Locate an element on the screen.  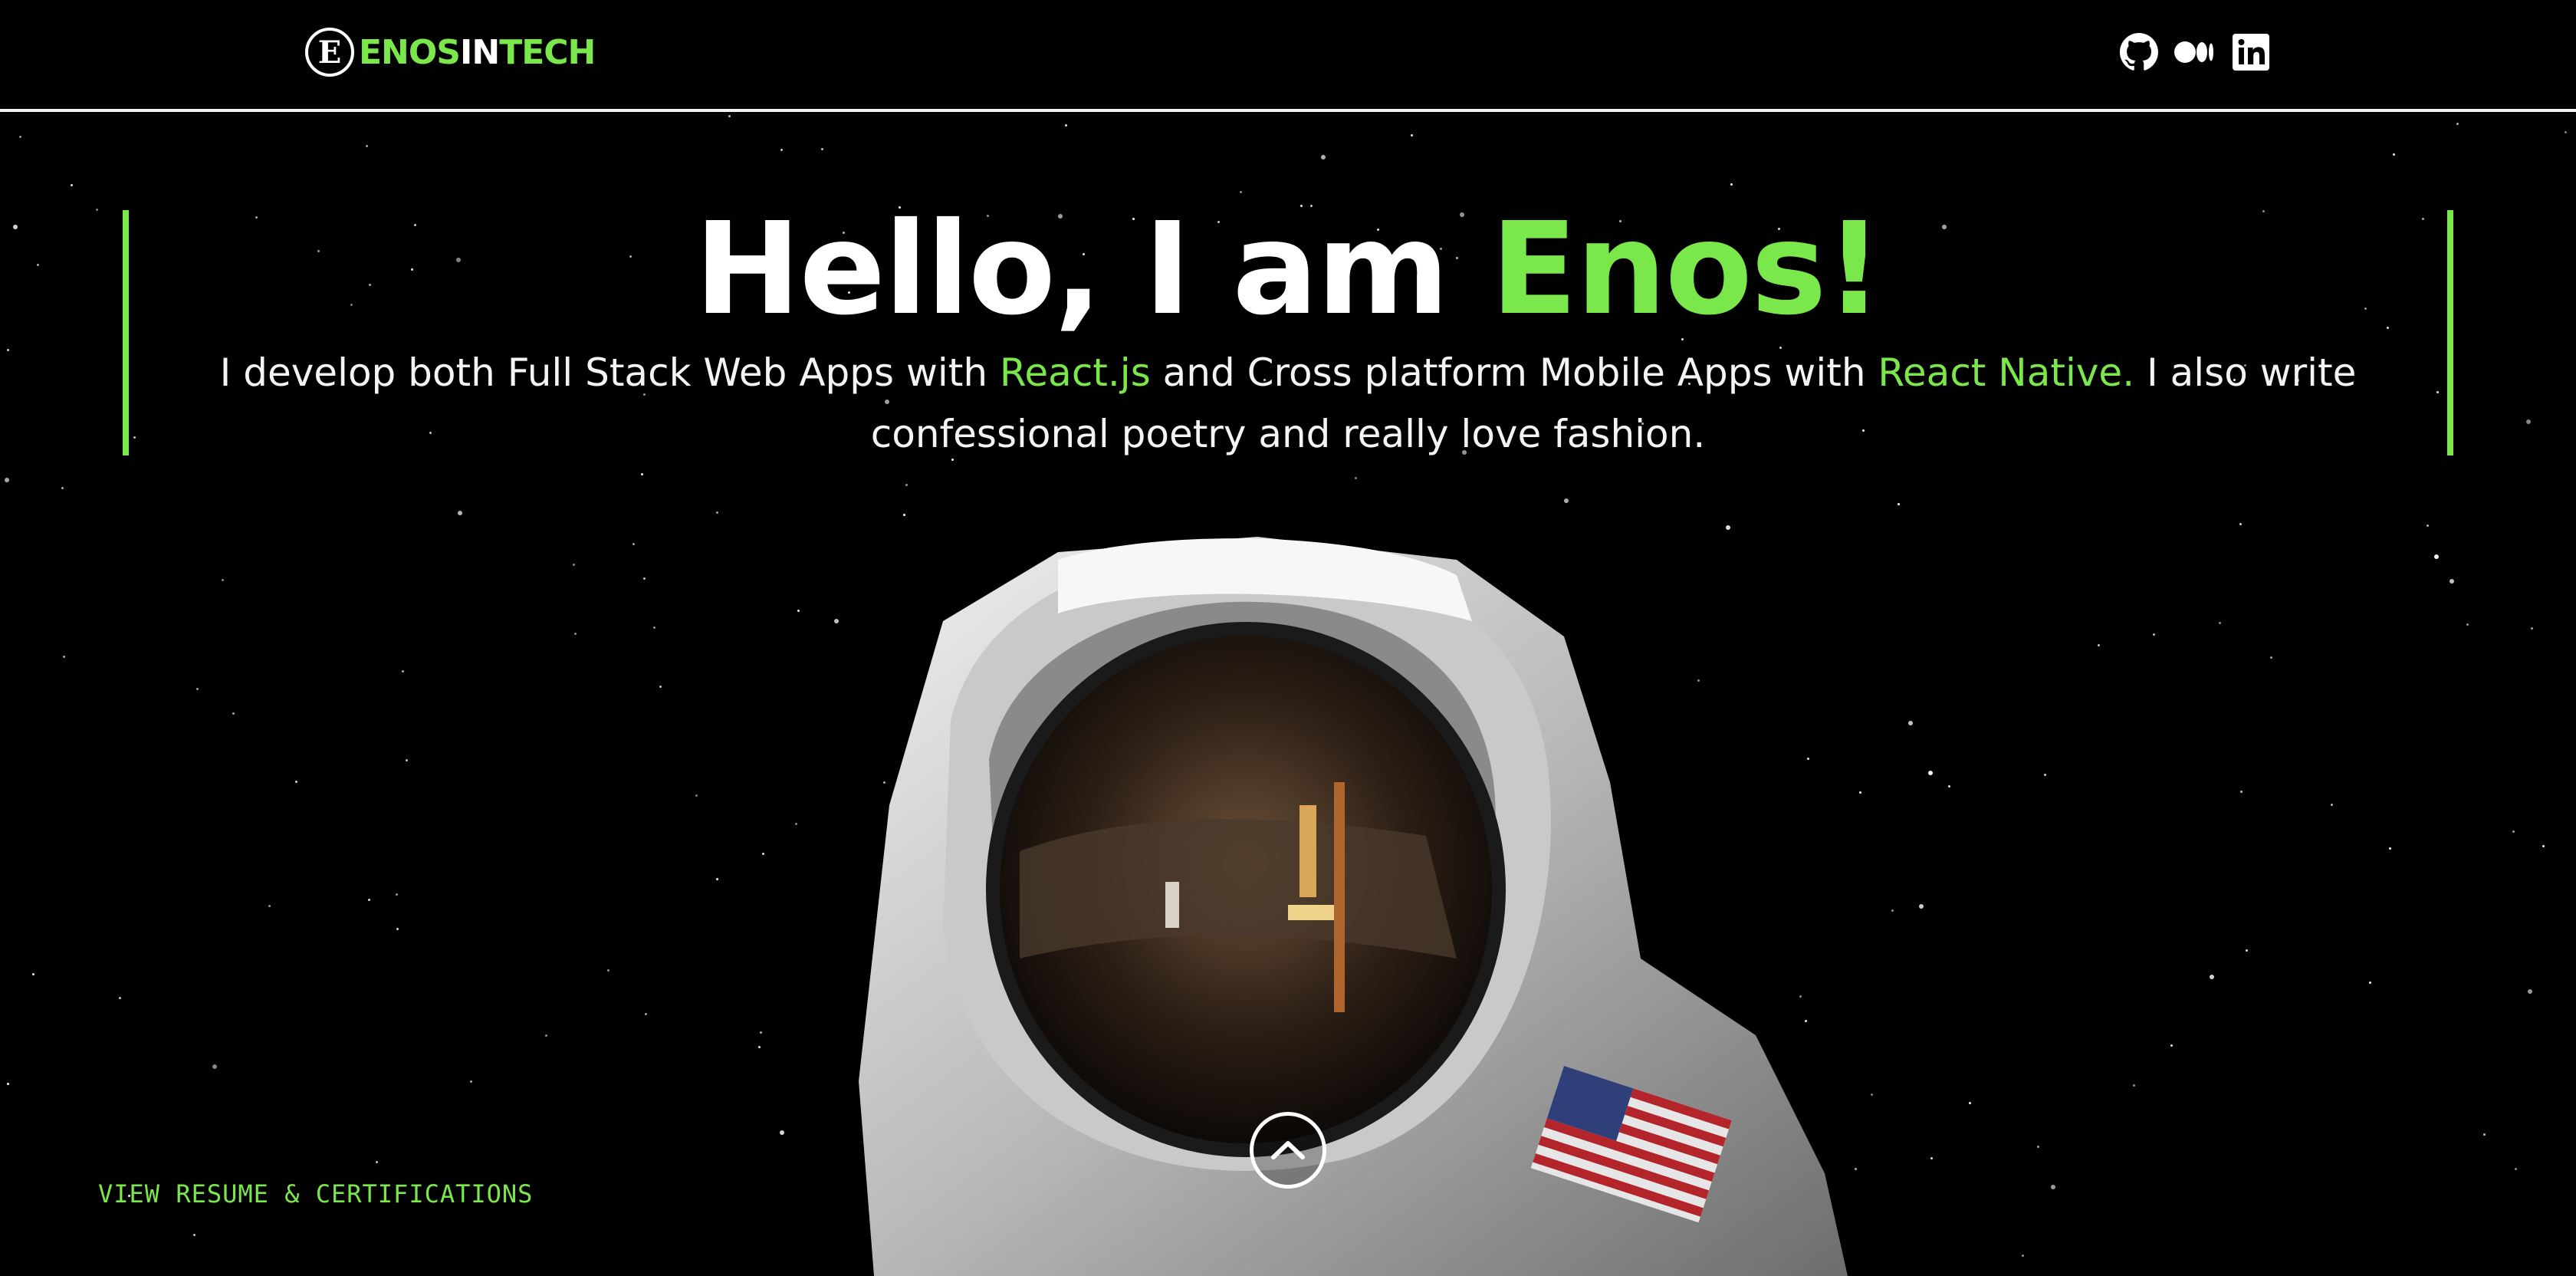
intro-highlight-react-native: React Native. is located at coordinates (2007, 372).